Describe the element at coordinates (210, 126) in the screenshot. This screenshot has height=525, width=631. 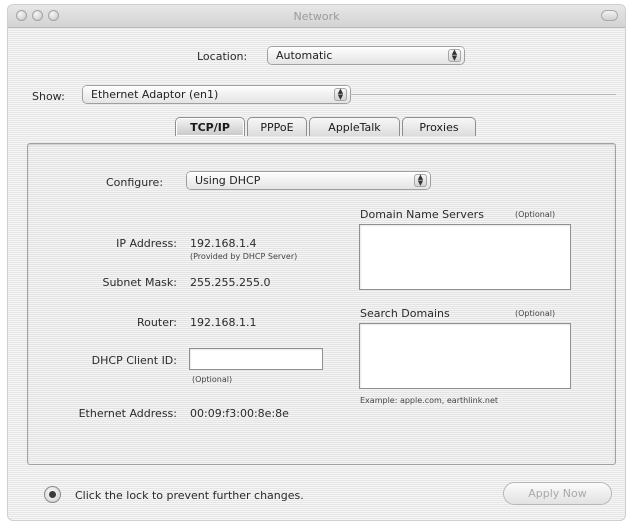
I see `tab-tcpip: TCP/IP` at that location.